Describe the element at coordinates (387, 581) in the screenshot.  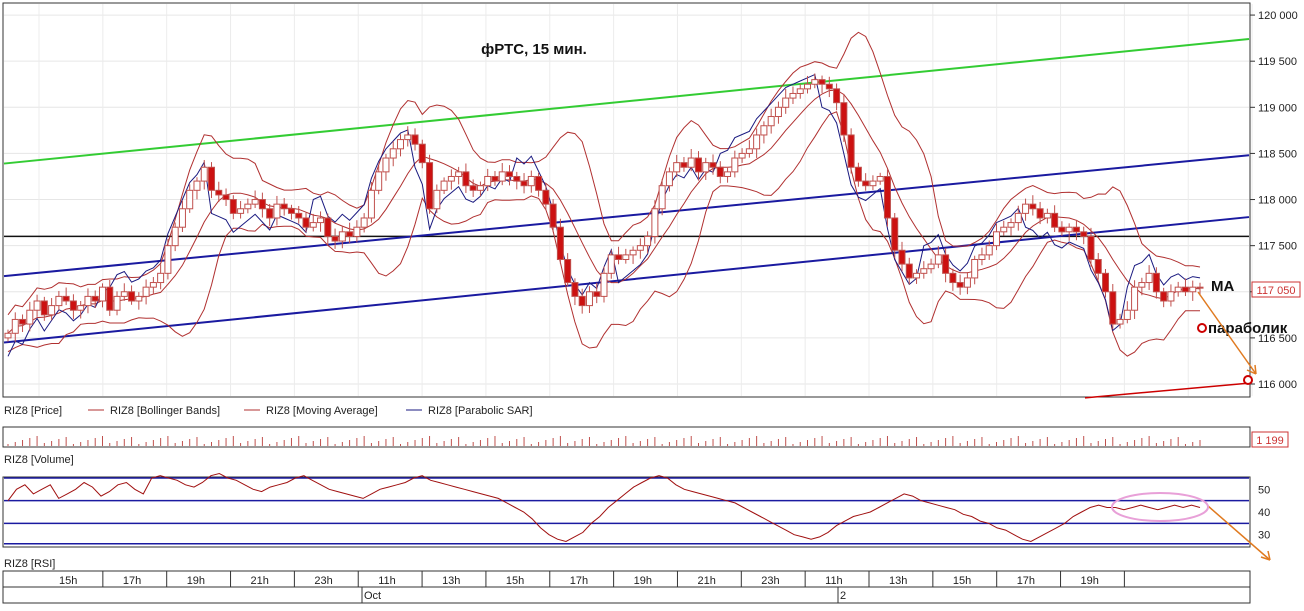
I see `time-tick-label: 11h` at that location.